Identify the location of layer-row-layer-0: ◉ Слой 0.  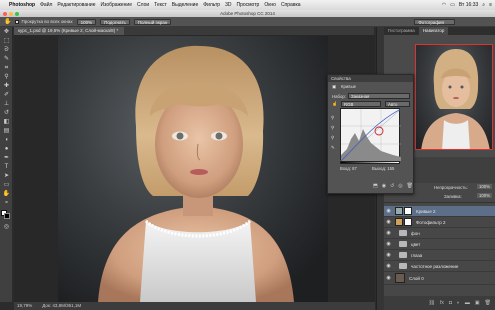
(439, 278).